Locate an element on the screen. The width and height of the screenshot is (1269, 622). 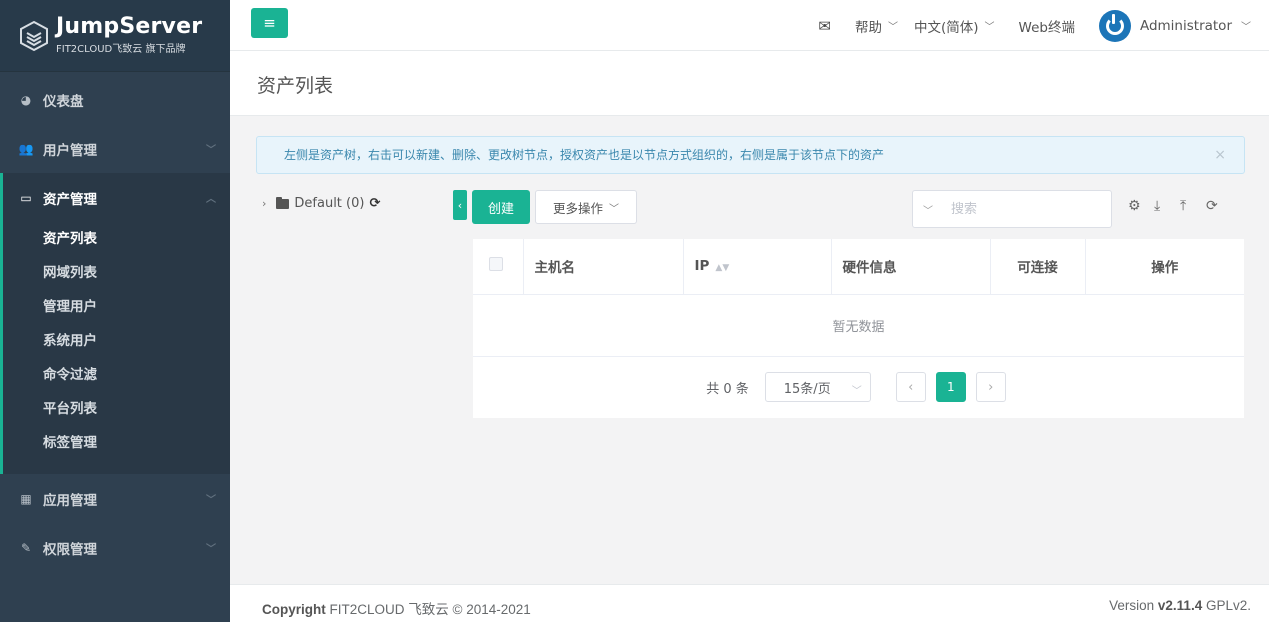
logo-title: JumpServer is located at coordinates (129, 26).